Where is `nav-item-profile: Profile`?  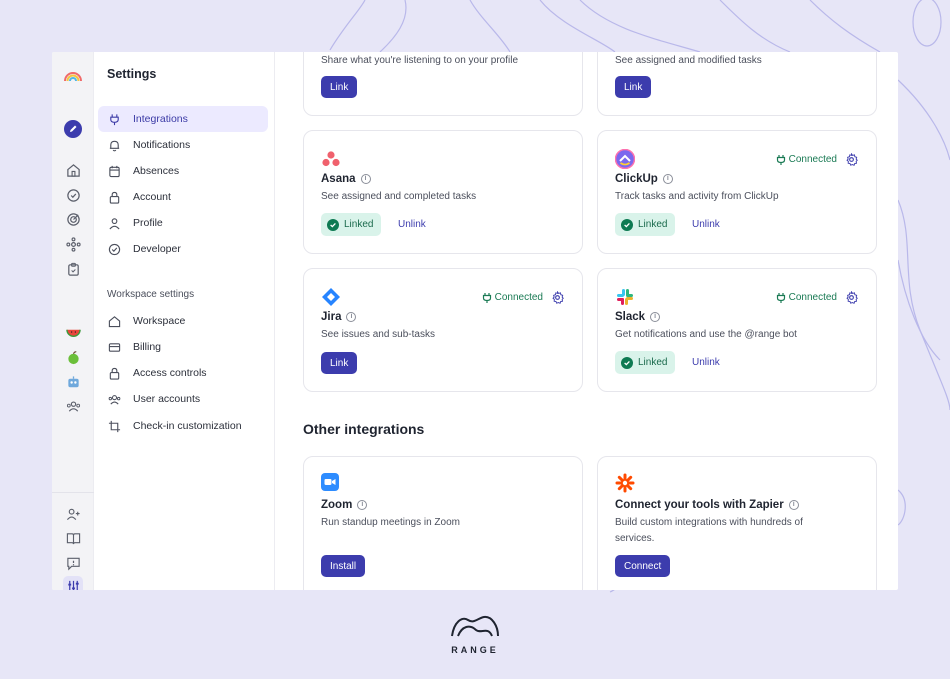
nav-item-profile: Profile is located at coordinates (183, 223).